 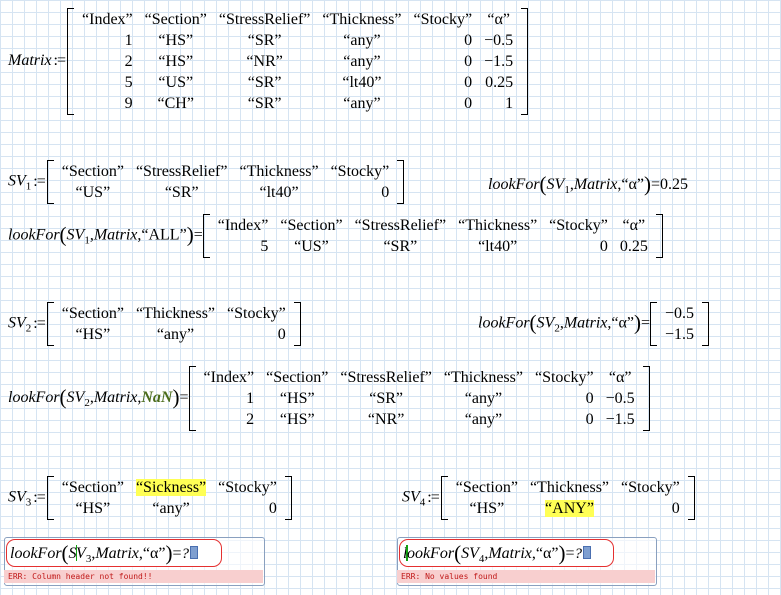 I want to click on sv1-lookup-alpha: lookFor(SV1,Matrix,“α”)=0.25, so click(x=588, y=184).